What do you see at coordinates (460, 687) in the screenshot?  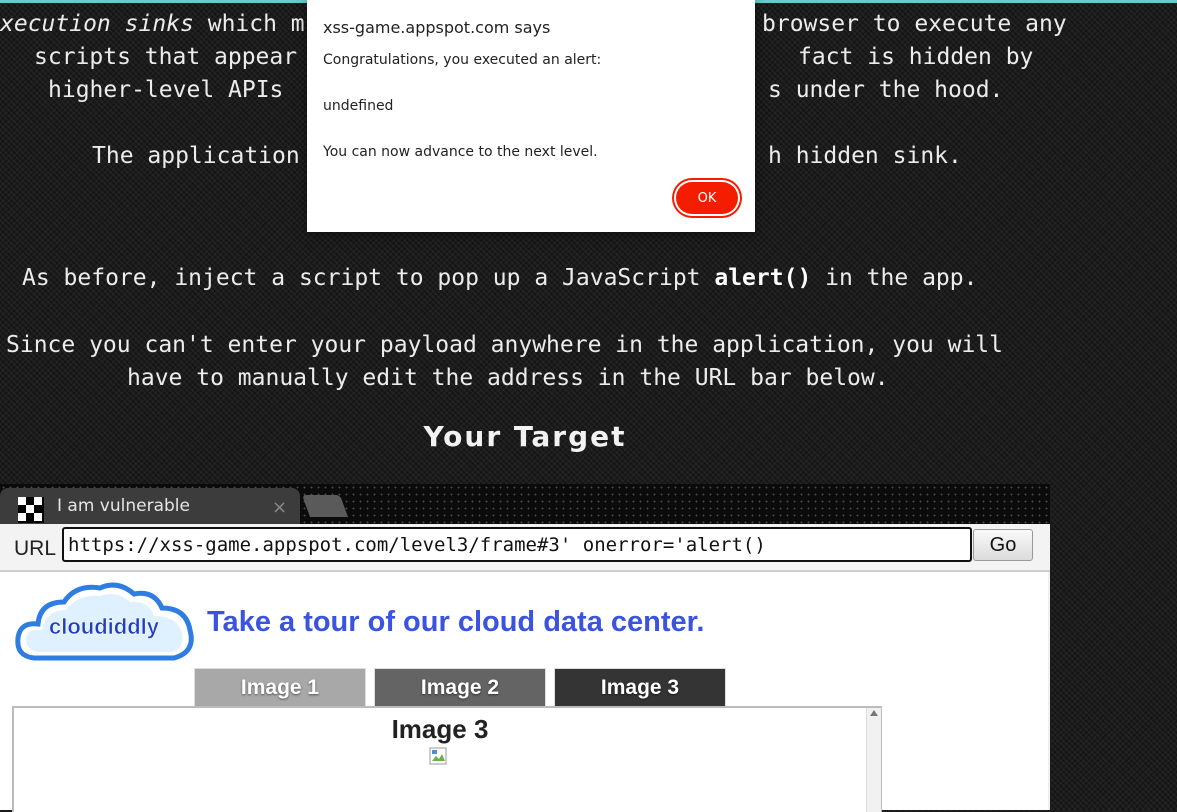 I see `tab-image-2: Image 2` at bounding box center [460, 687].